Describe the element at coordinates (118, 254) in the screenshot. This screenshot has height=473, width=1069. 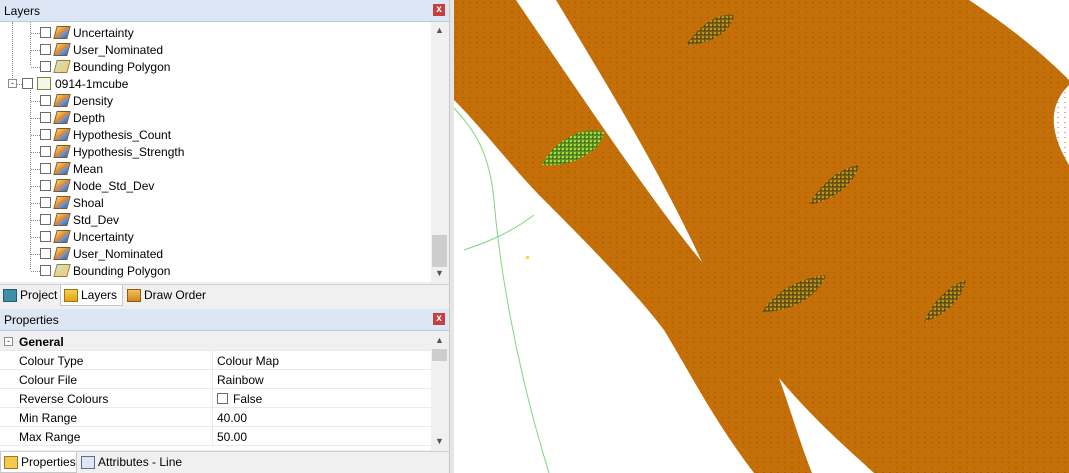
I see `layer-label: User_Nominated` at that location.